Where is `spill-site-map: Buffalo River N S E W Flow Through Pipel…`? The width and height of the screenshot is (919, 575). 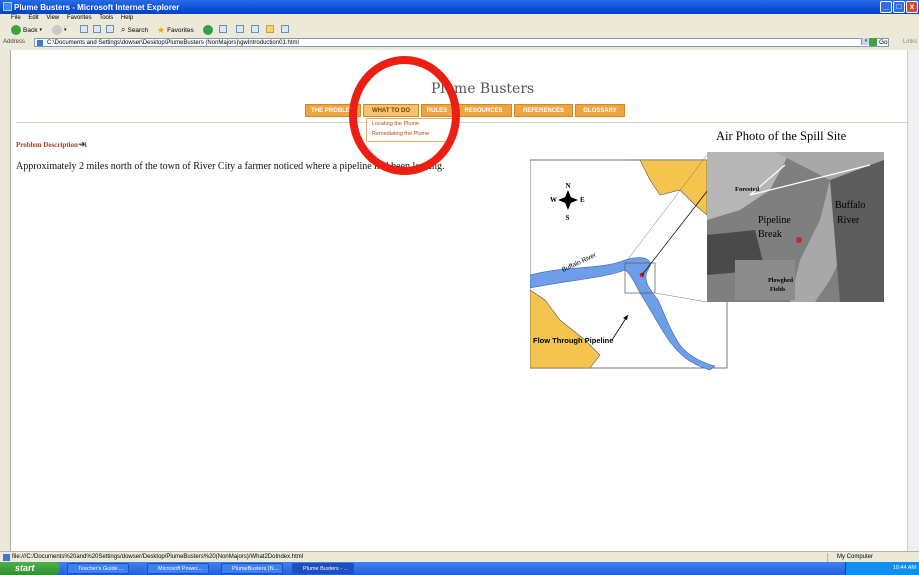 spill-site-map: Buffalo River N S E W Flow Through Pipel… is located at coordinates (707, 261).